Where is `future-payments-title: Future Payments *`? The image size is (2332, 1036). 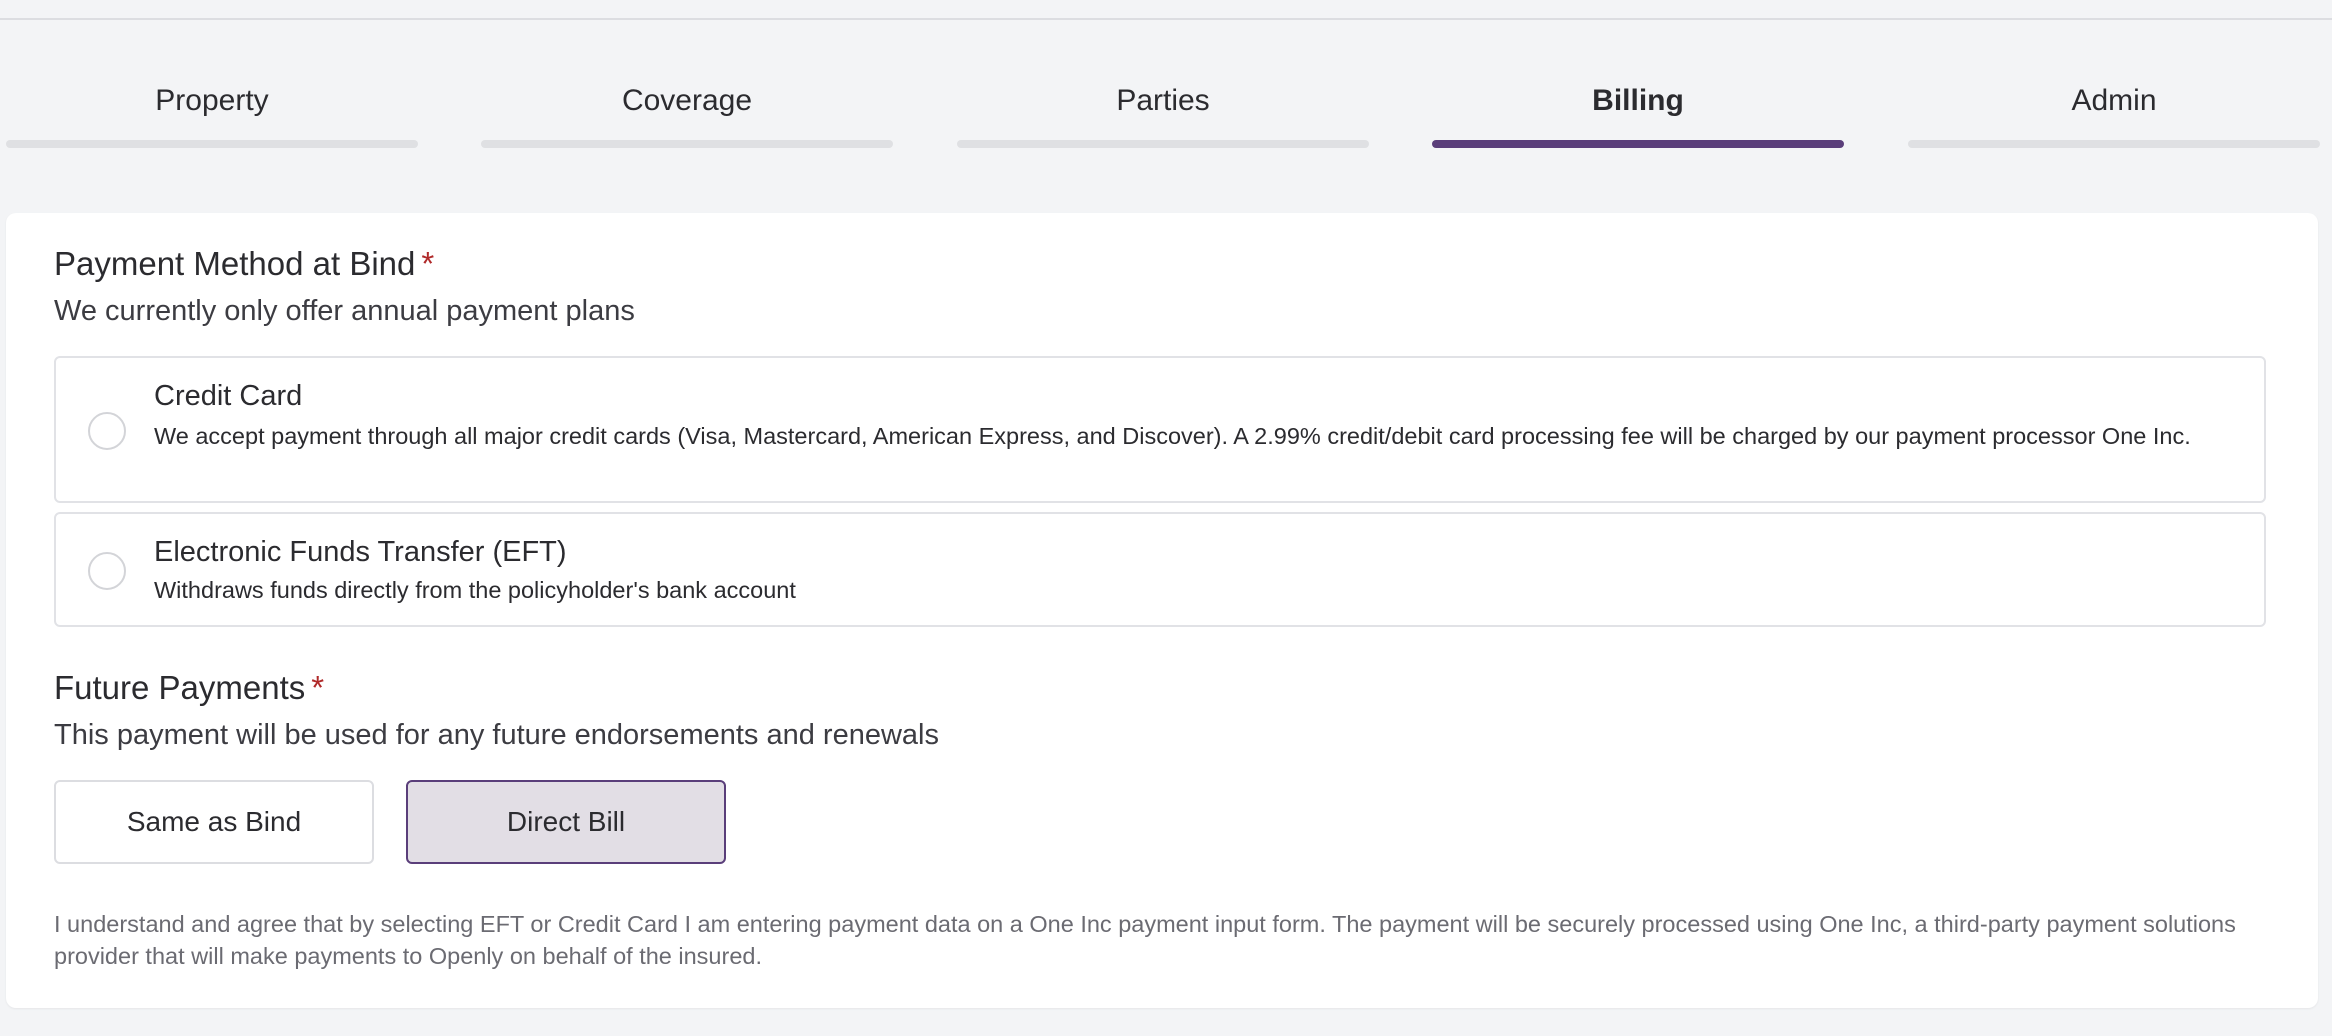
future-payments-title: Future Payments * is located at coordinates (189, 688).